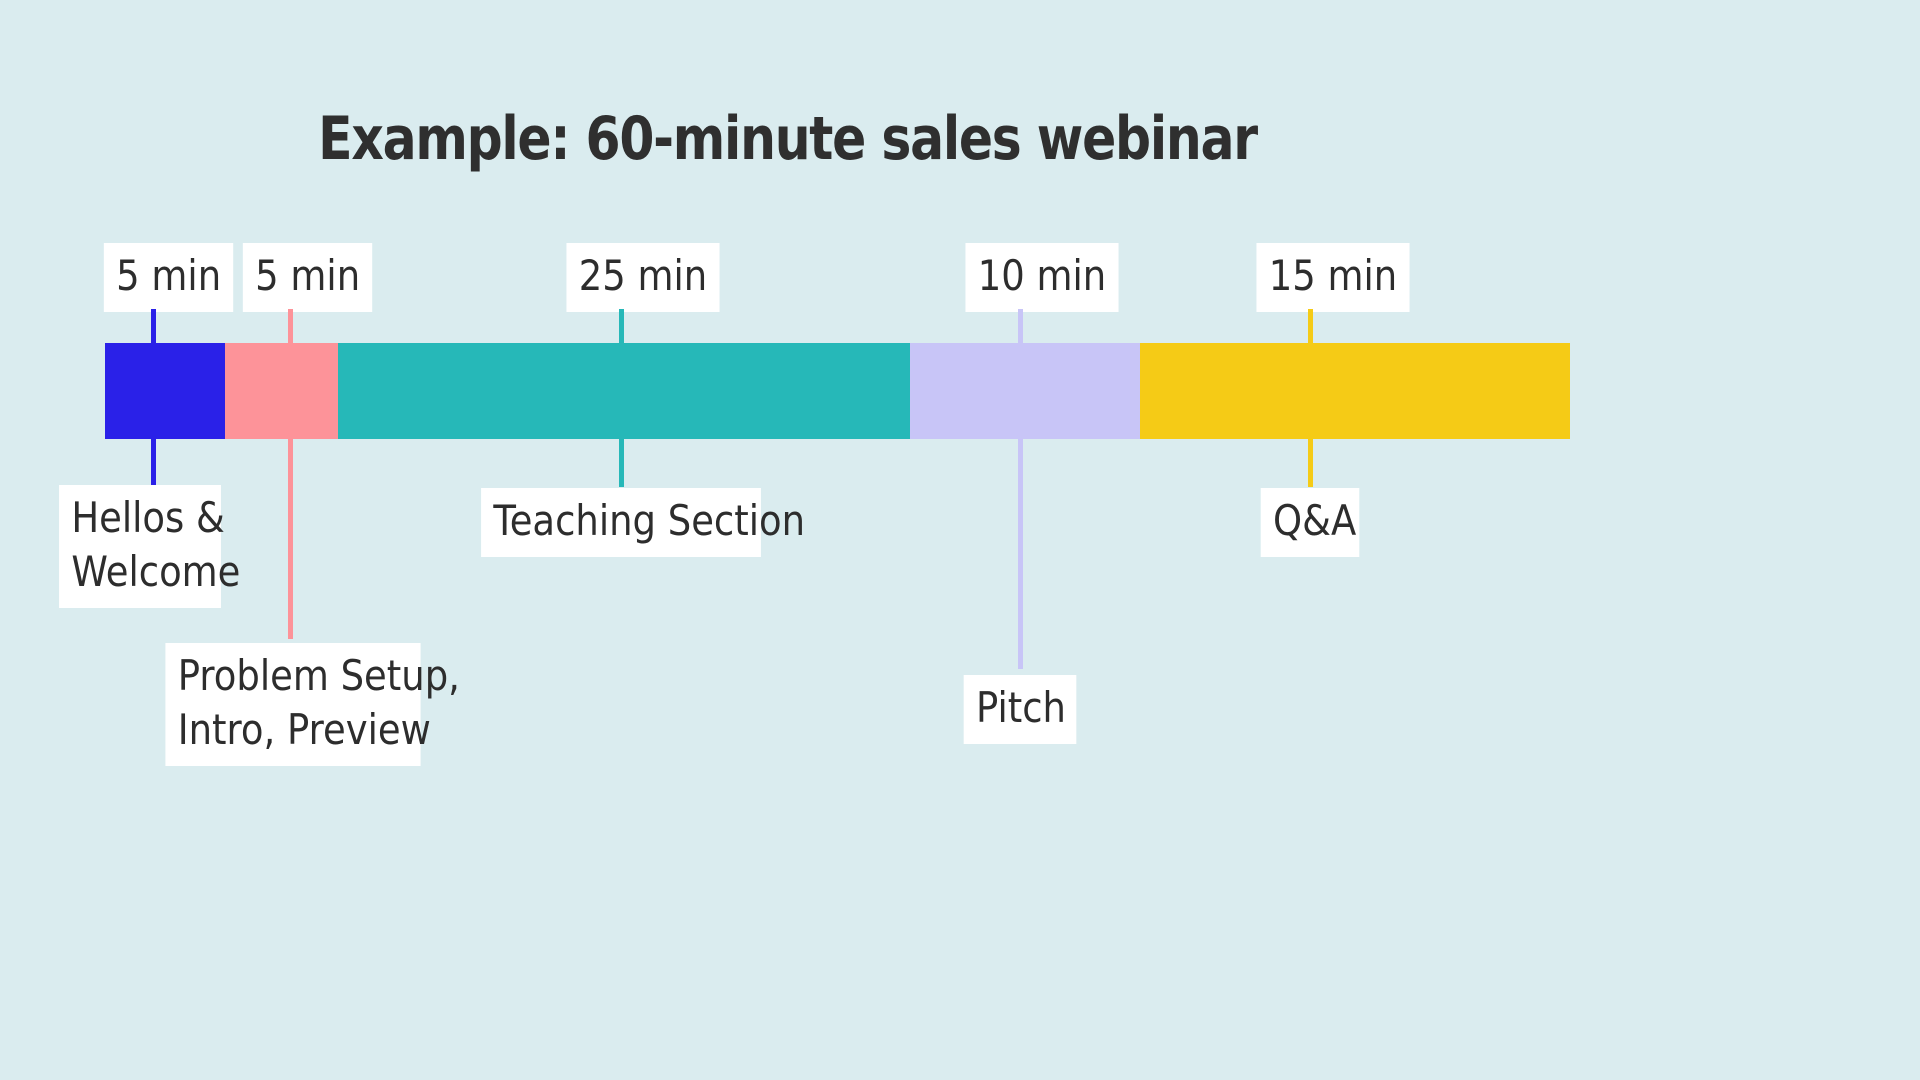 This screenshot has height=1080, width=1920. What do you see at coordinates (788, 139) in the screenshot?
I see `page-title: Example: 60-minute sales webinar` at bounding box center [788, 139].